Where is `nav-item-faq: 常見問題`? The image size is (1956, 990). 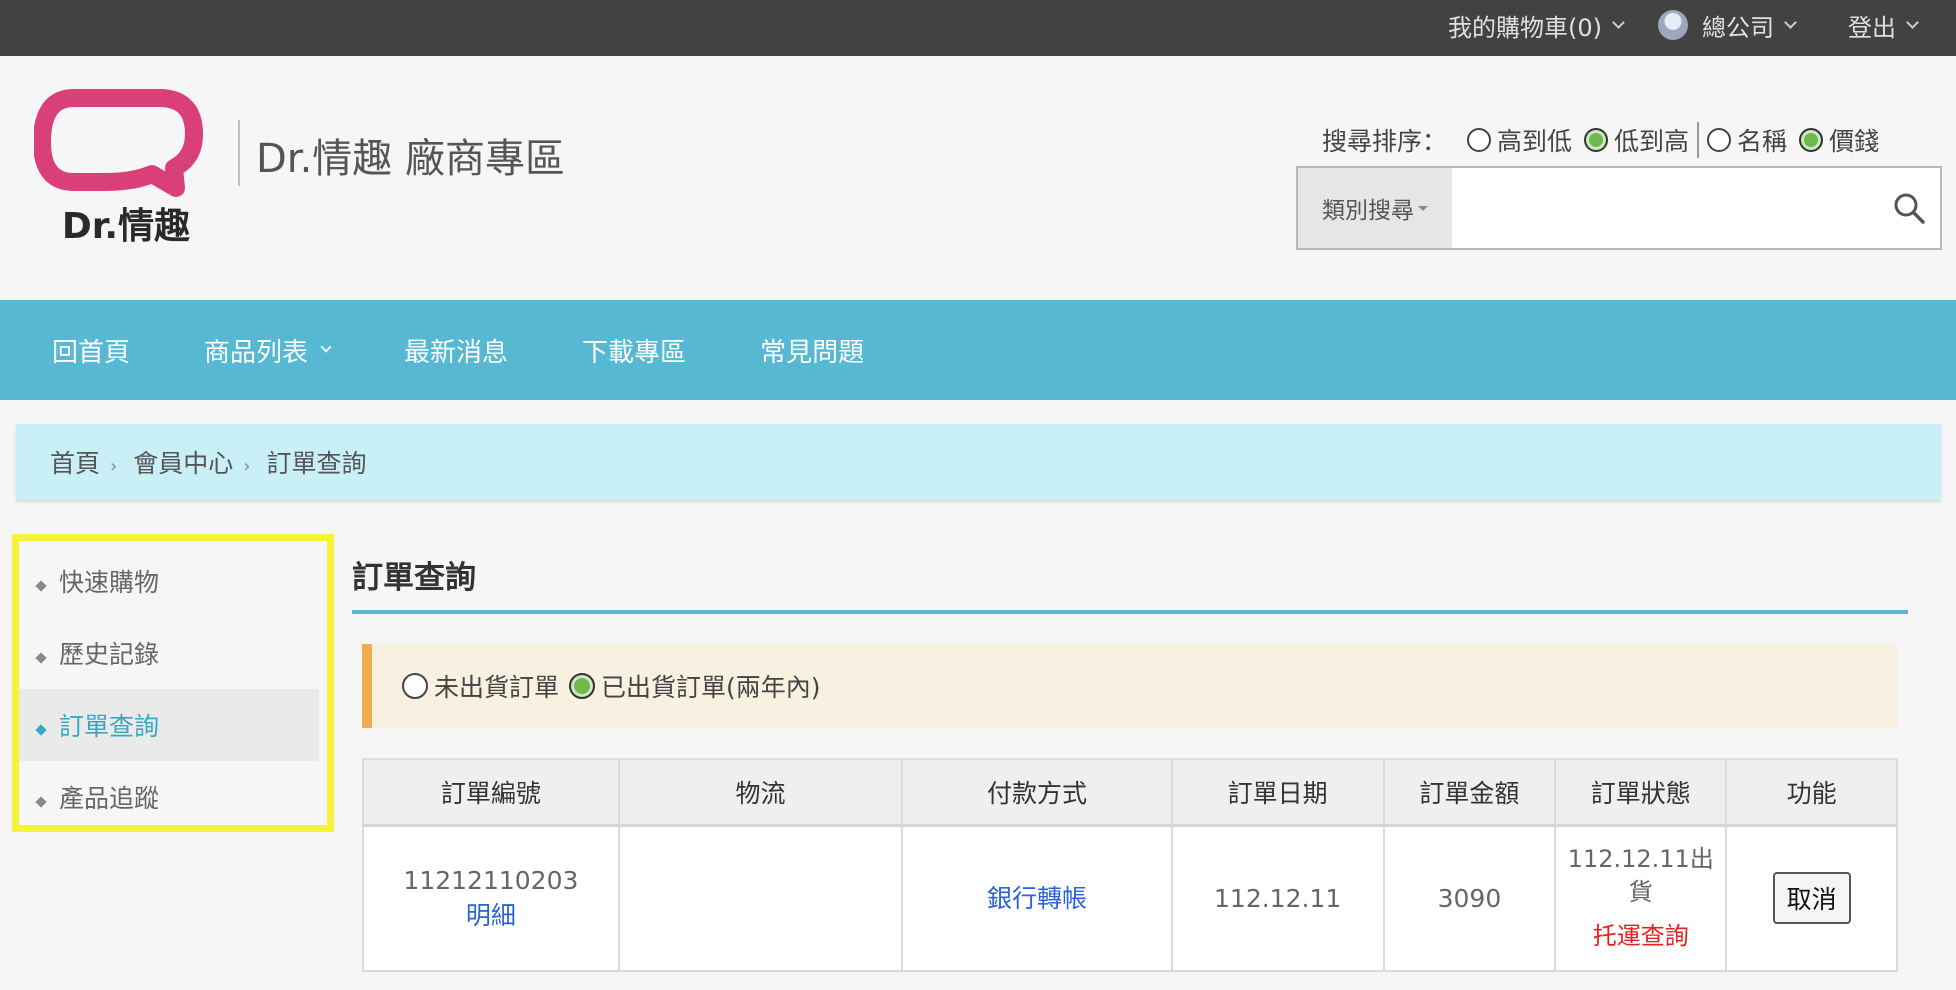
nav-item-faq: 常見問題 is located at coordinates (812, 350).